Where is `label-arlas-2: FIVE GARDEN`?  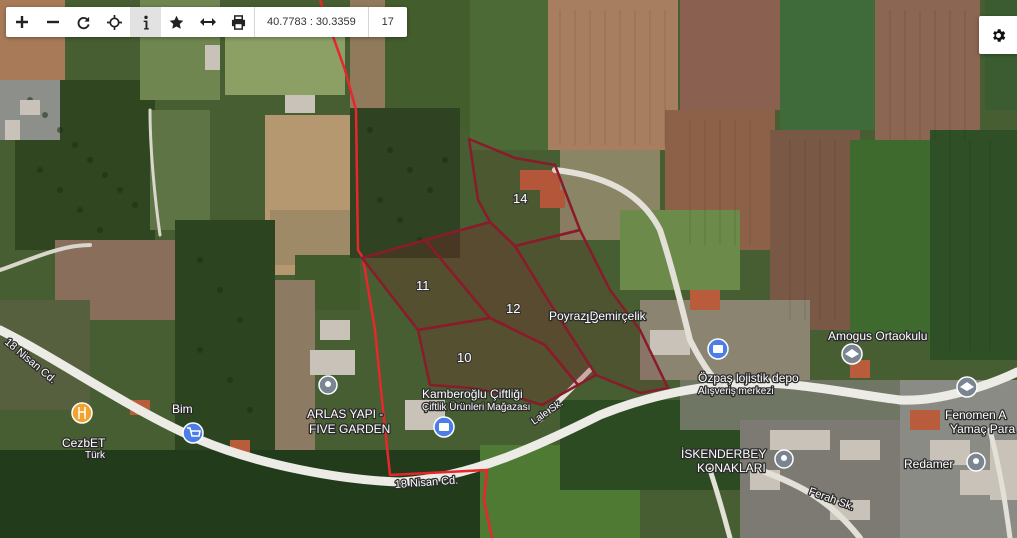
label-arlas-2: FIVE GARDEN is located at coordinates (349, 429).